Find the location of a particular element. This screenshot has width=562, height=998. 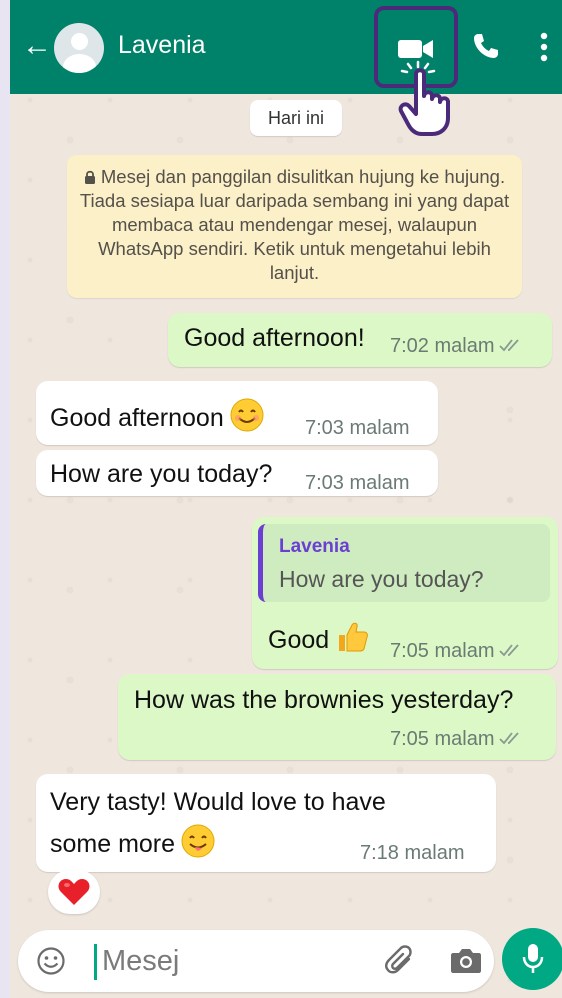

lock-icon is located at coordinates (89, 177).